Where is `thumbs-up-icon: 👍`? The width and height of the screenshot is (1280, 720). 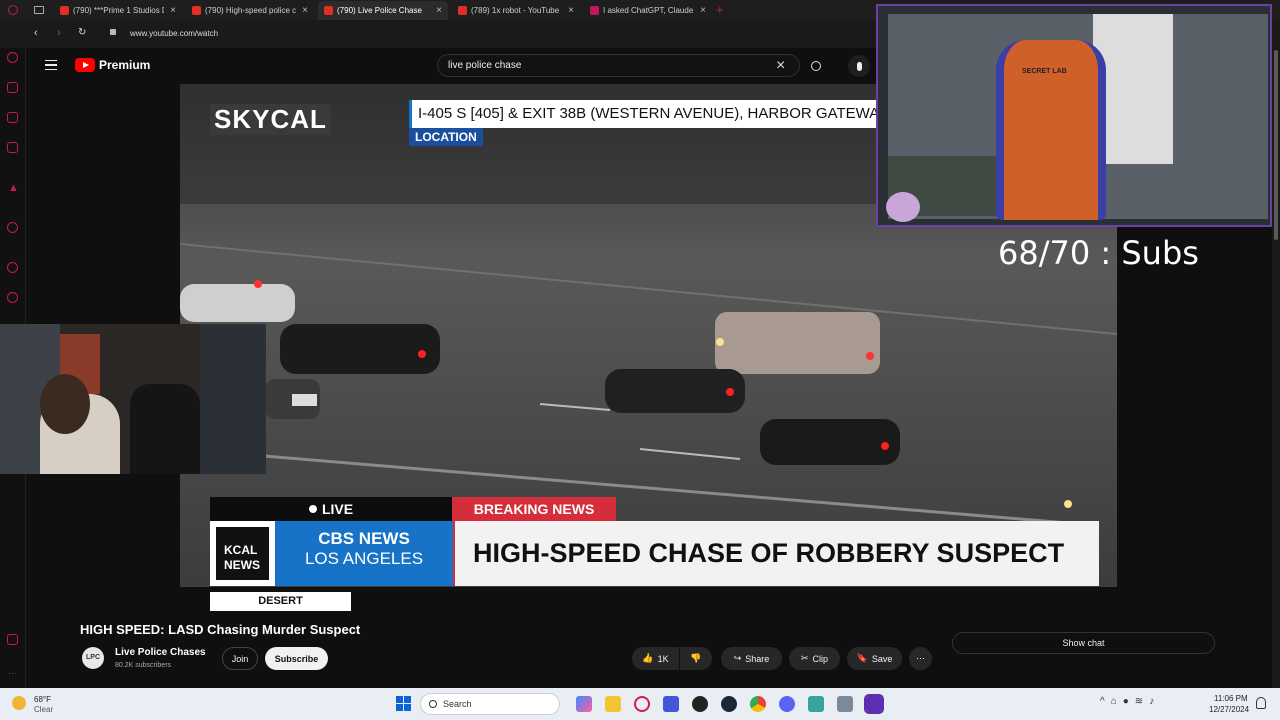 thumbs-up-icon: 👍 is located at coordinates (648, 658).